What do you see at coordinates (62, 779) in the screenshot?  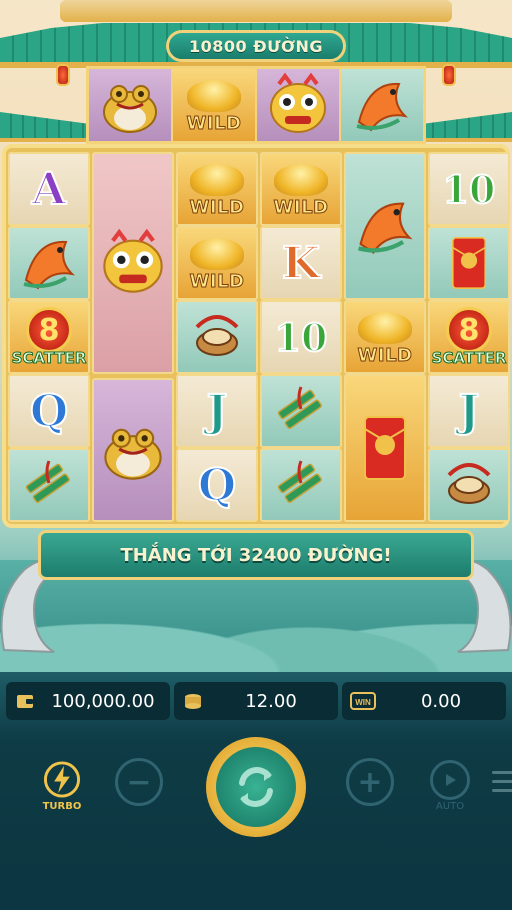 I see `lightning-icon` at bounding box center [62, 779].